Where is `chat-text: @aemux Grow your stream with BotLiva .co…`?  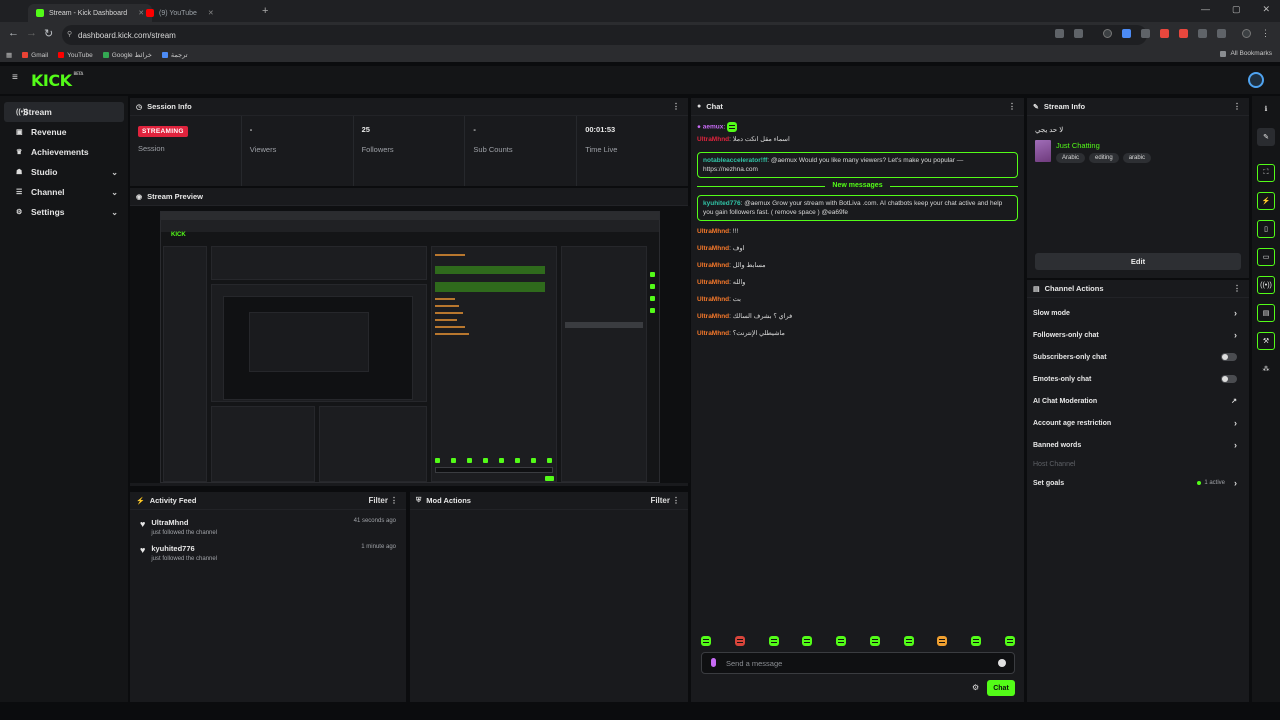
chat-text: @aemux Grow your stream with BotLiva .co… is located at coordinates (853, 208).